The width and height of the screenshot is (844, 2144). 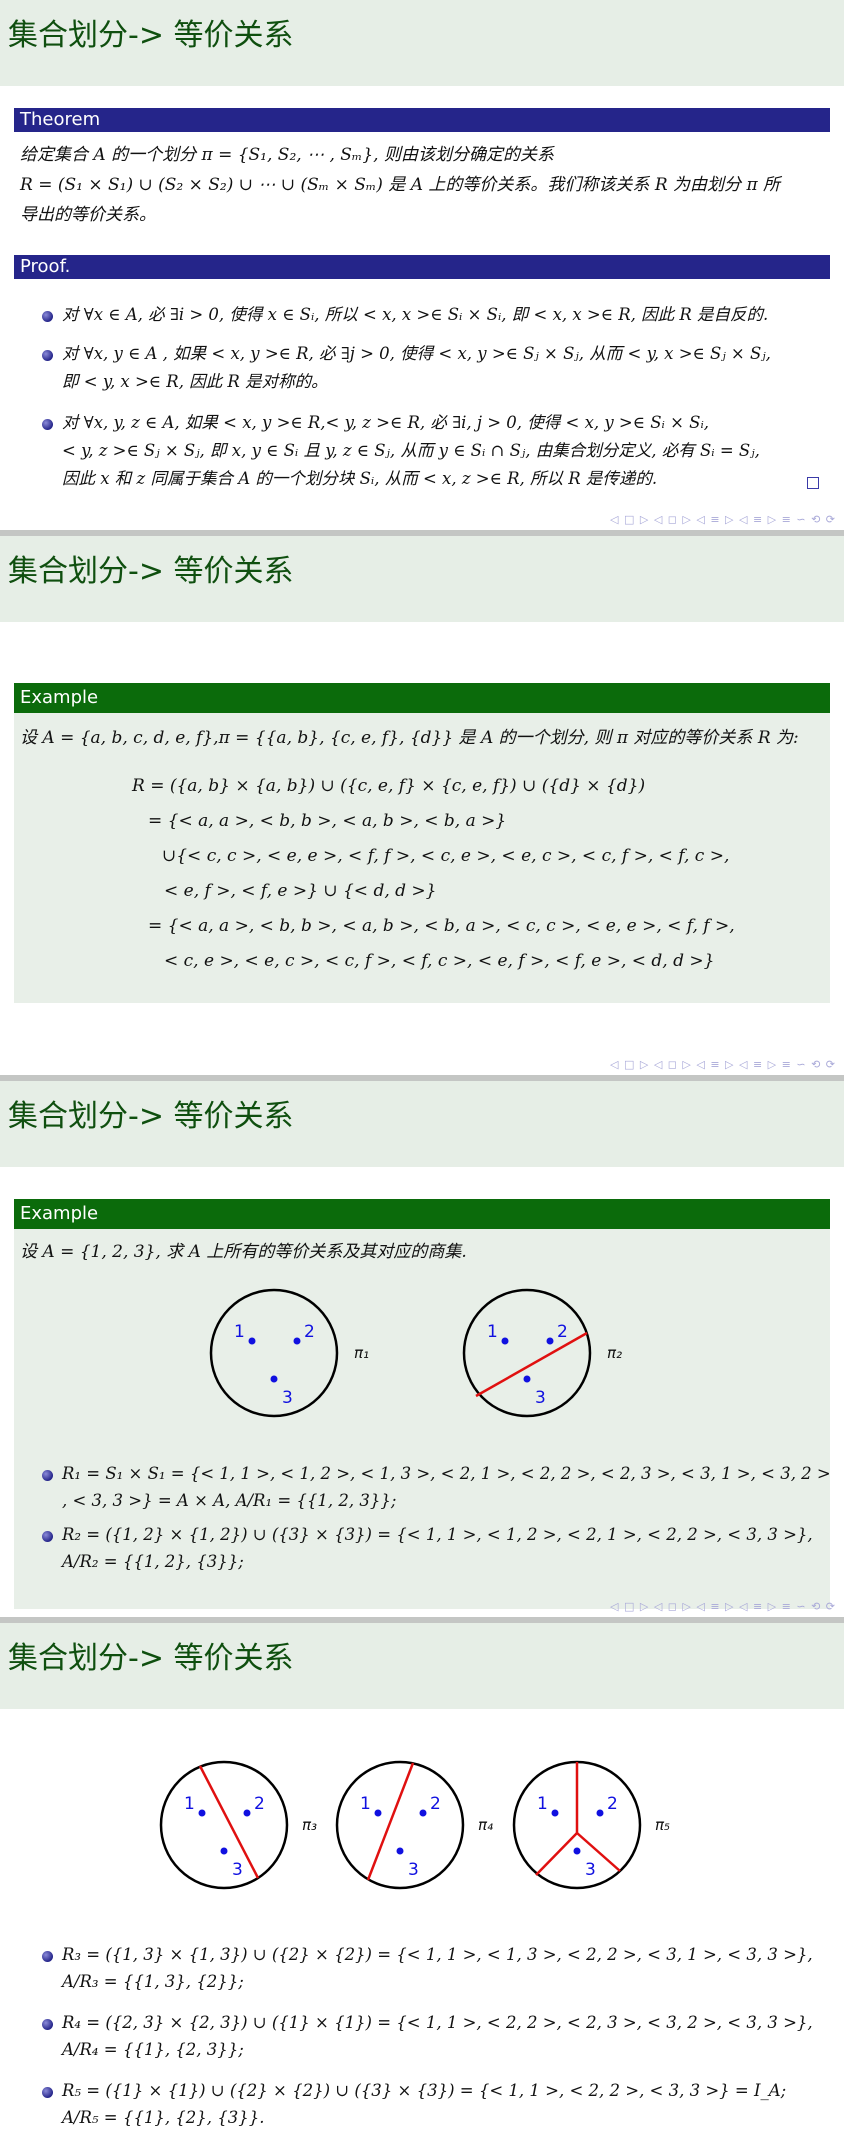 I want to click on partition-diagram-pi2: 1 2 3 π₂, so click(x=542, y=1353).